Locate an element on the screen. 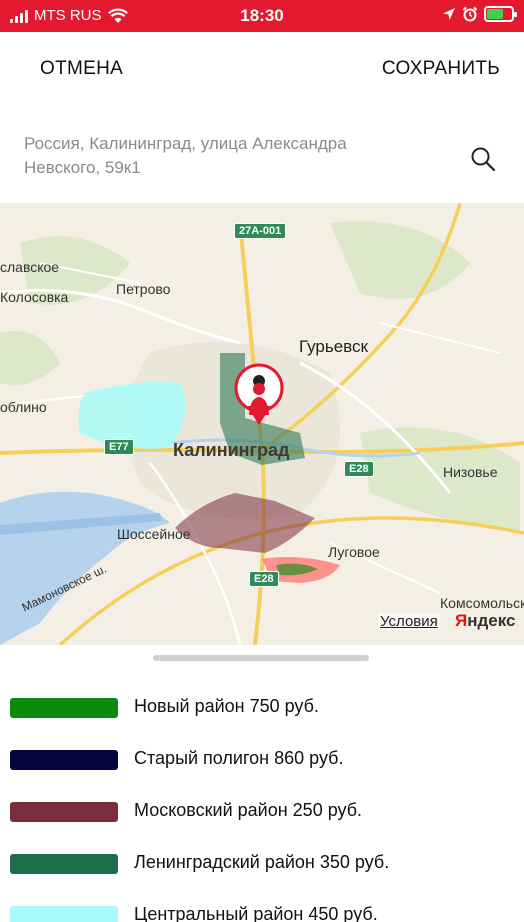 The width and height of the screenshot is (524, 922). legend-item-old-landfill: Старый полигон 860 руб. is located at coordinates (262, 754).